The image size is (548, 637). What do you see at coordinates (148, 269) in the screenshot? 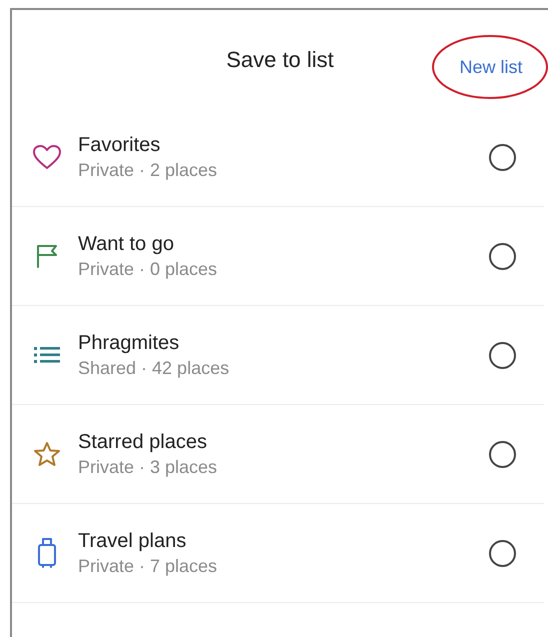
I see `list-details: Private · 0 places` at bounding box center [148, 269].